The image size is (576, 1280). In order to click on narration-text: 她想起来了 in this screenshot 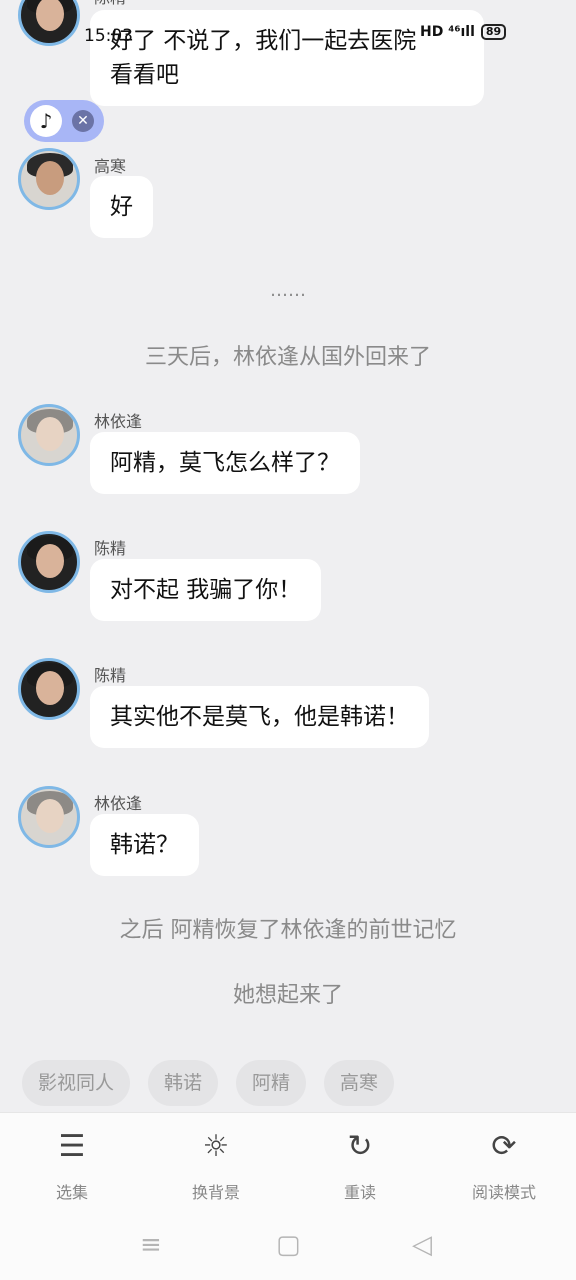, I will do `click(287, 995)`.